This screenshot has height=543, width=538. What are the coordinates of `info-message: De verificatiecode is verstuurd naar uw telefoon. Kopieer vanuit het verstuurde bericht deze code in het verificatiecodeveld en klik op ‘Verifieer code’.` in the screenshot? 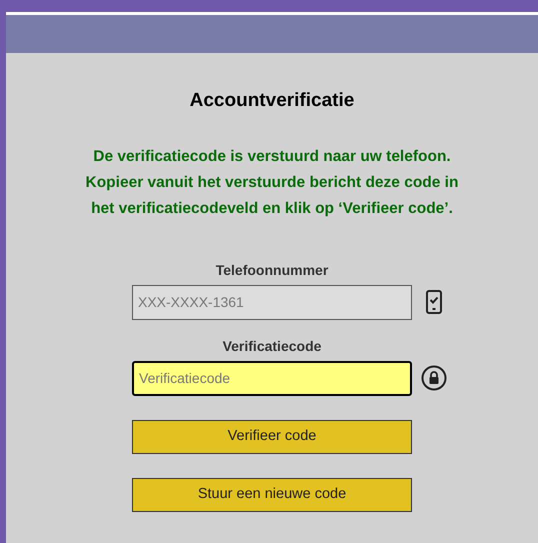 It's located at (272, 182).